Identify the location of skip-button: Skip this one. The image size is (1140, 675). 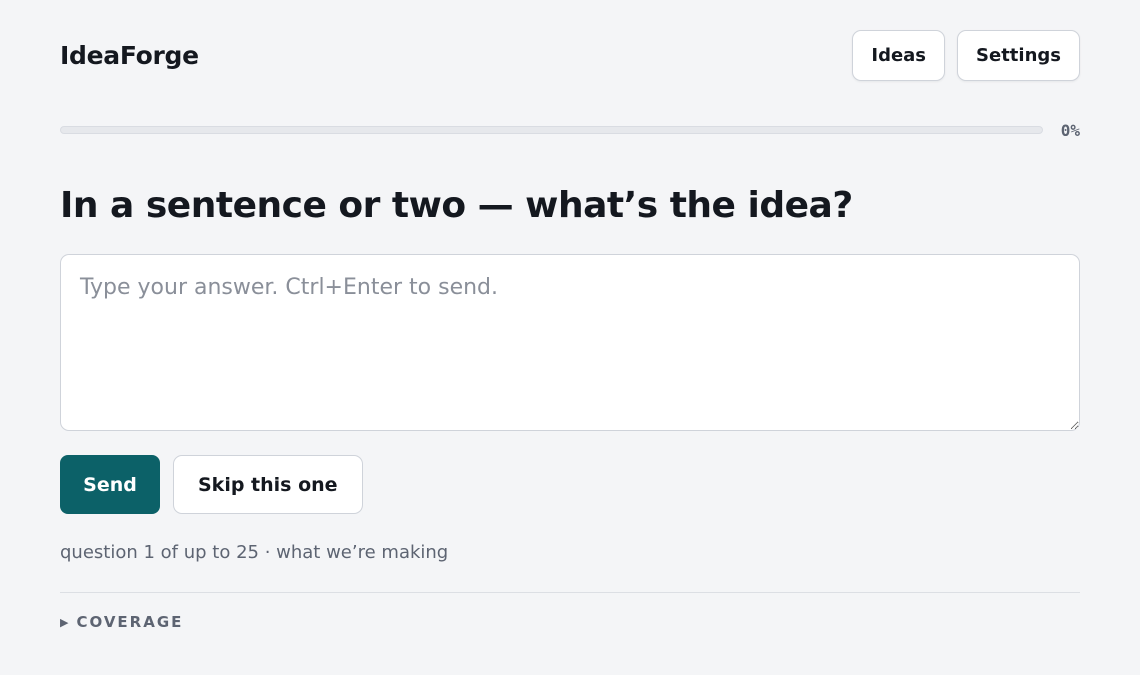
(268, 484).